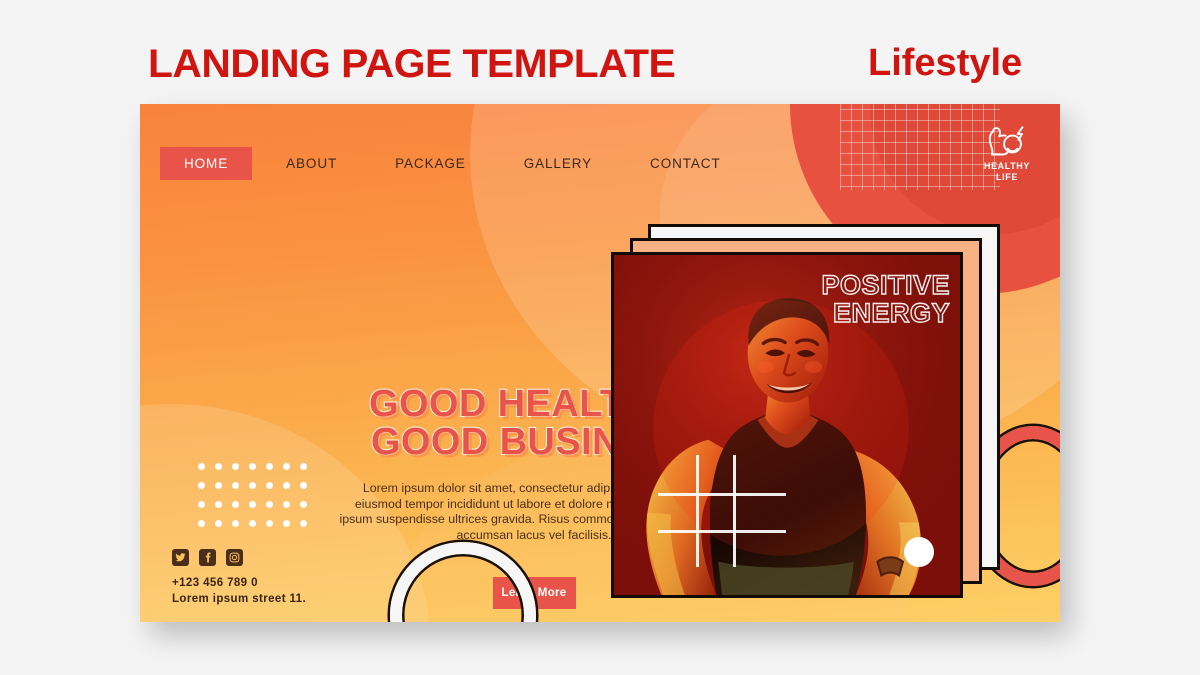 Image resolution: width=1200 pixels, height=675 pixels. I want to click on decorative-white-dot, so click(919, 552).